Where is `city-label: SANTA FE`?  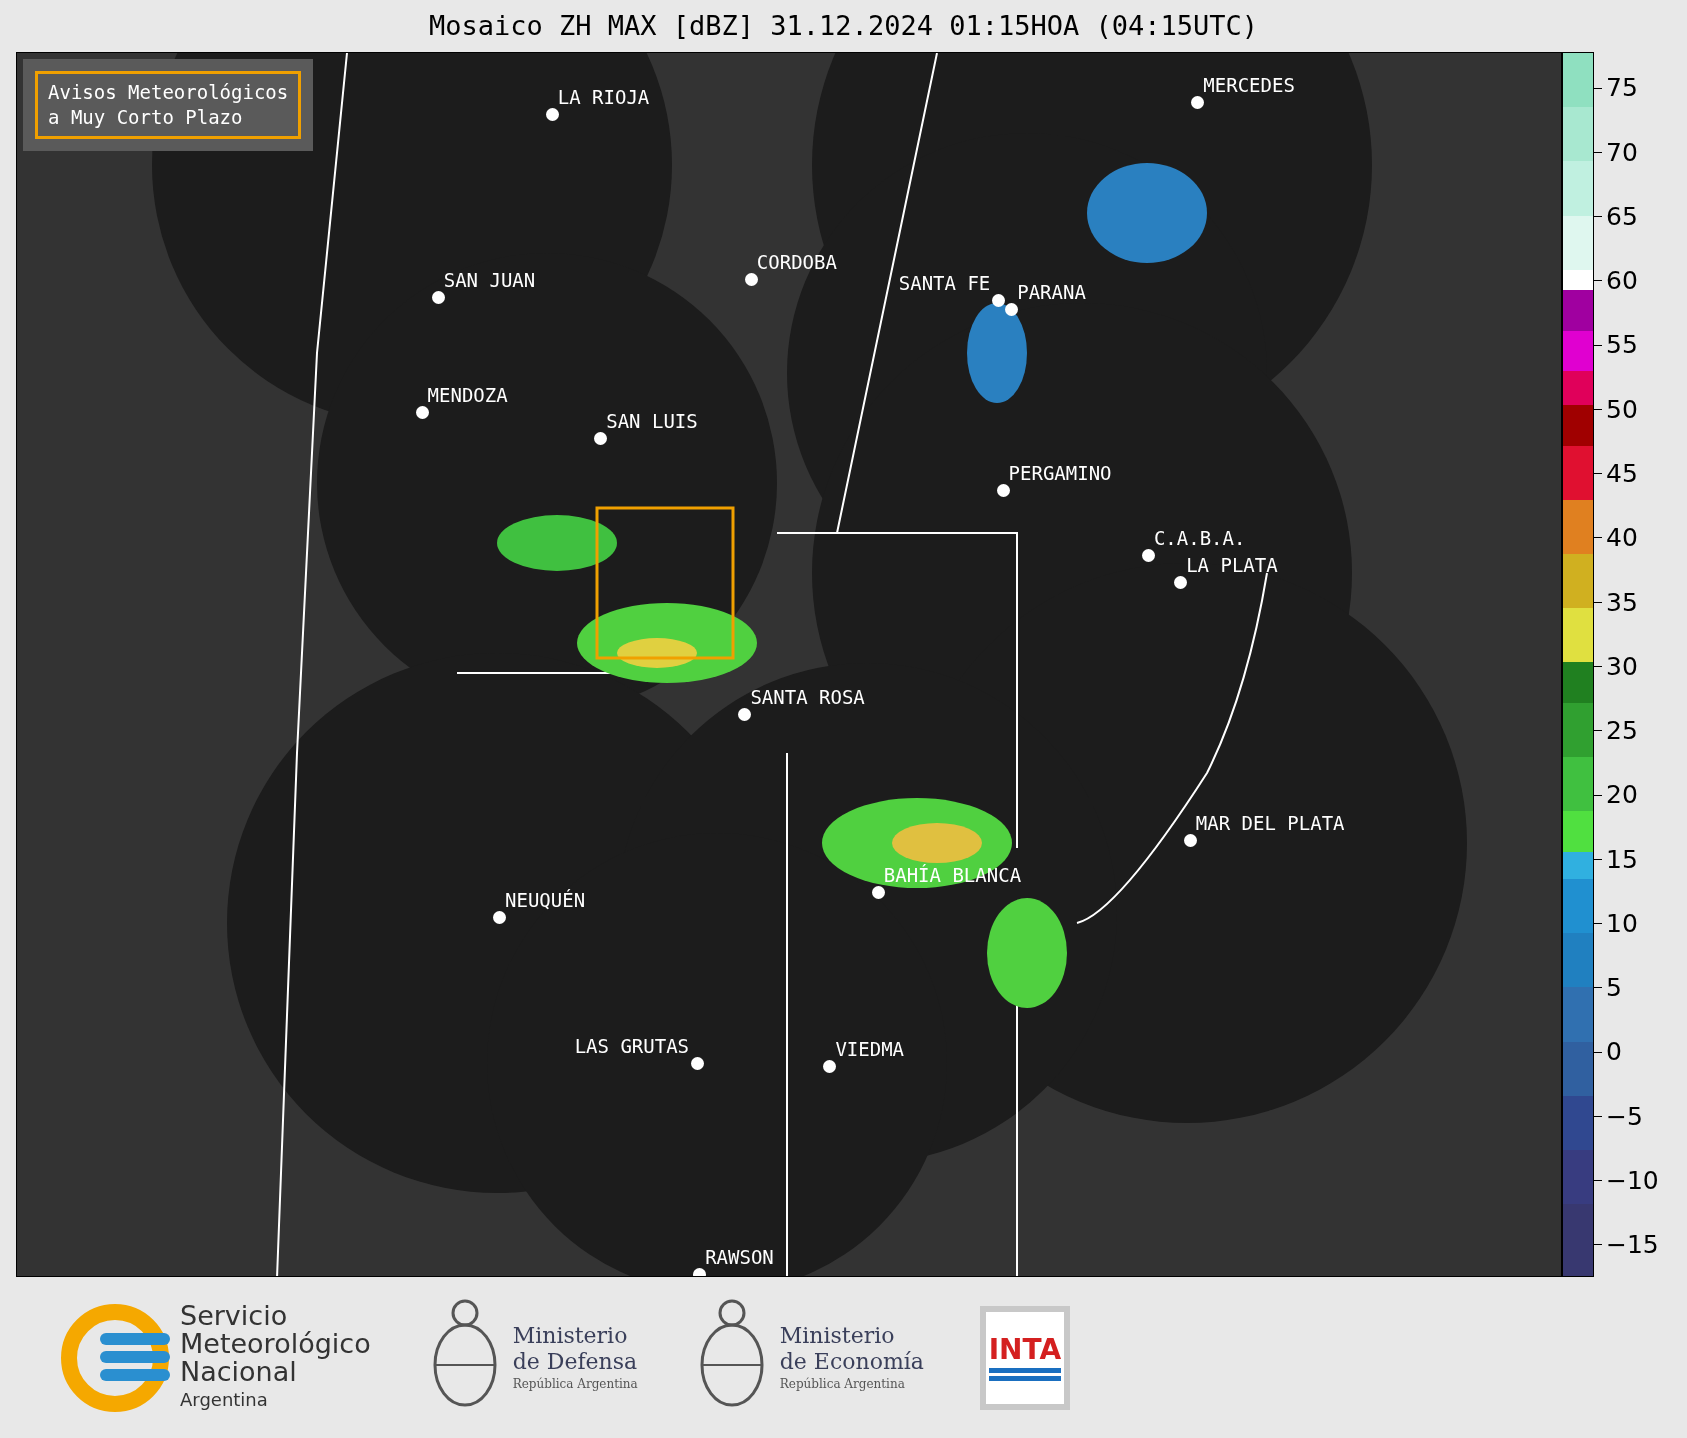
city-label: SANTA FE is located at coordinates (944, 283).